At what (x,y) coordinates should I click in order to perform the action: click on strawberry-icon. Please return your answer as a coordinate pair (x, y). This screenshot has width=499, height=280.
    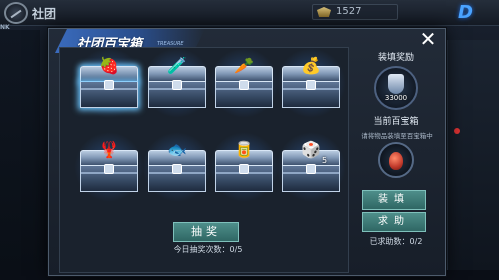
    Looking at the image, I should click on (396, 161).